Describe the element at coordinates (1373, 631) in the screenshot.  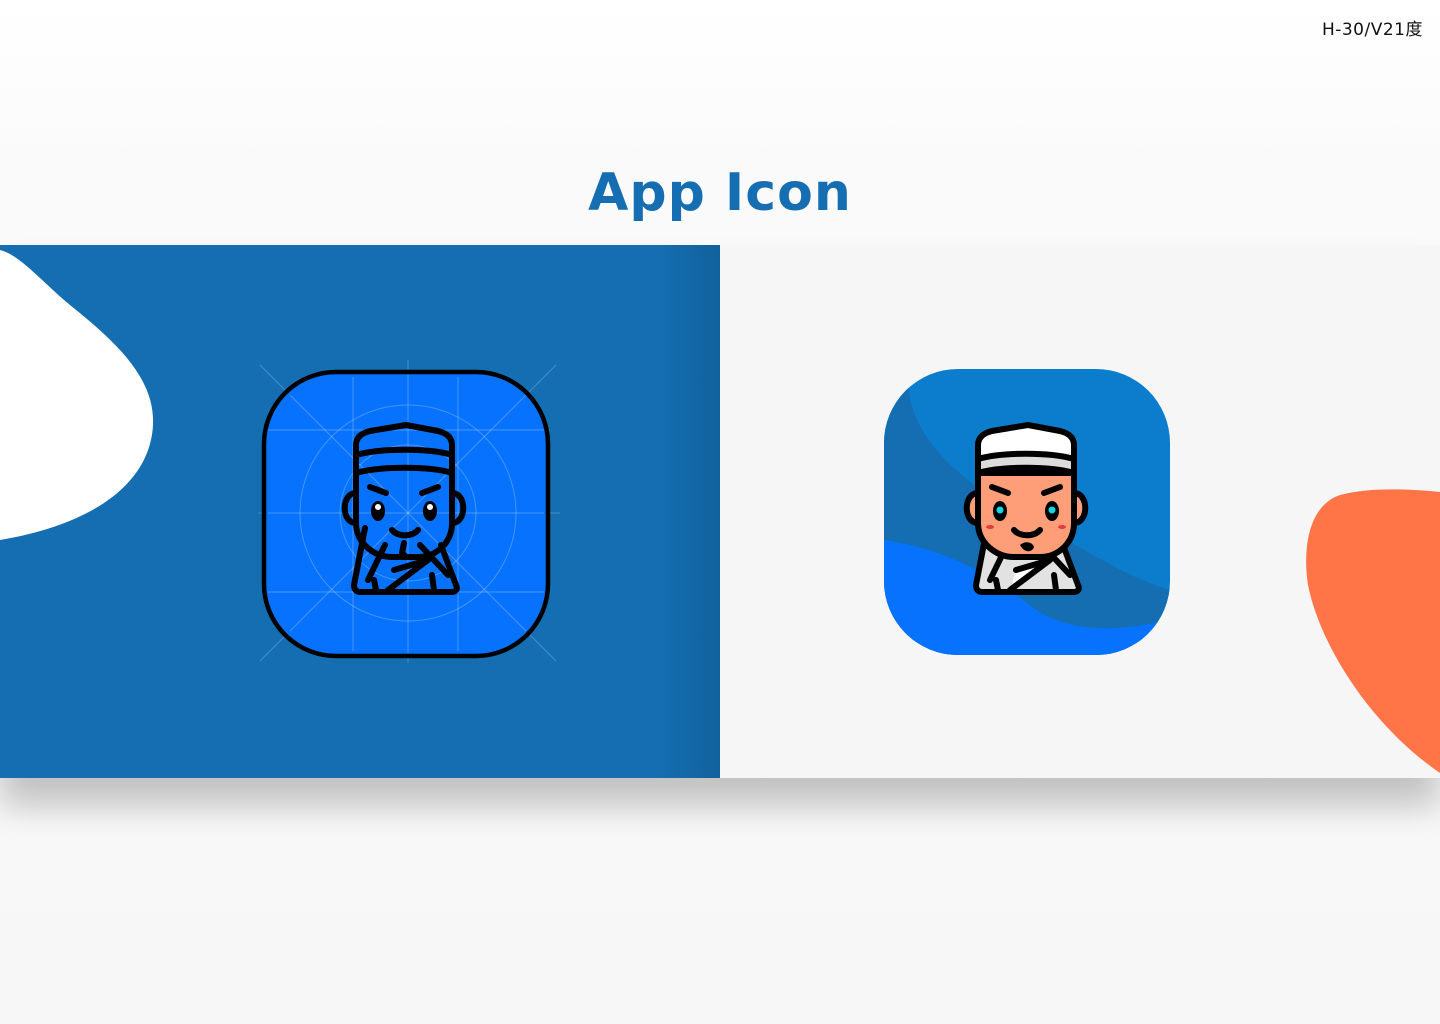
I see `orange-blob-shape` at that location.